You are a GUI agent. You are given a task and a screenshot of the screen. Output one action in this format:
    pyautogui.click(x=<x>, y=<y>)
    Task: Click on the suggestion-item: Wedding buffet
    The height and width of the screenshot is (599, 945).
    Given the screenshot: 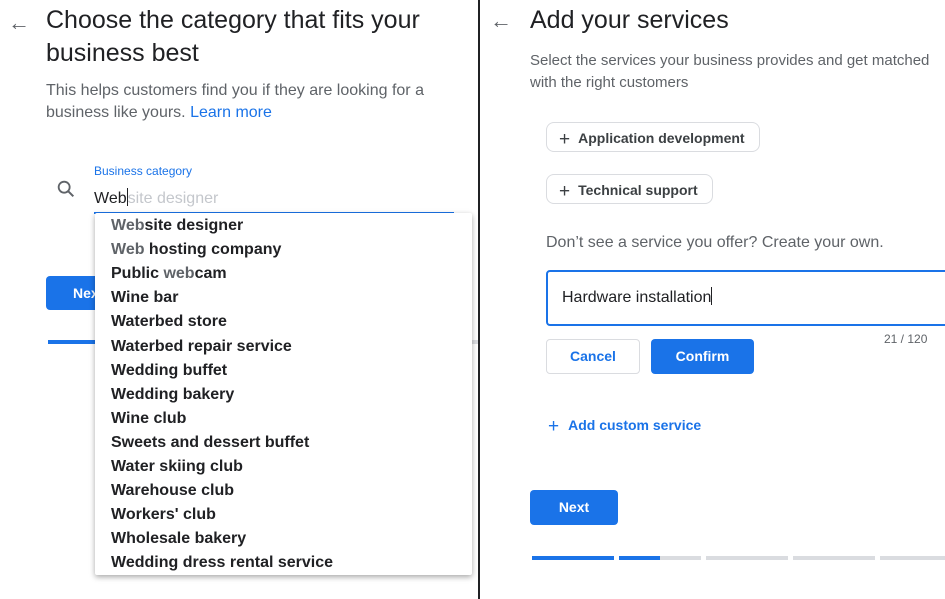 What is the action you would take?
    pyautogui.click(x=169, y=371)
    